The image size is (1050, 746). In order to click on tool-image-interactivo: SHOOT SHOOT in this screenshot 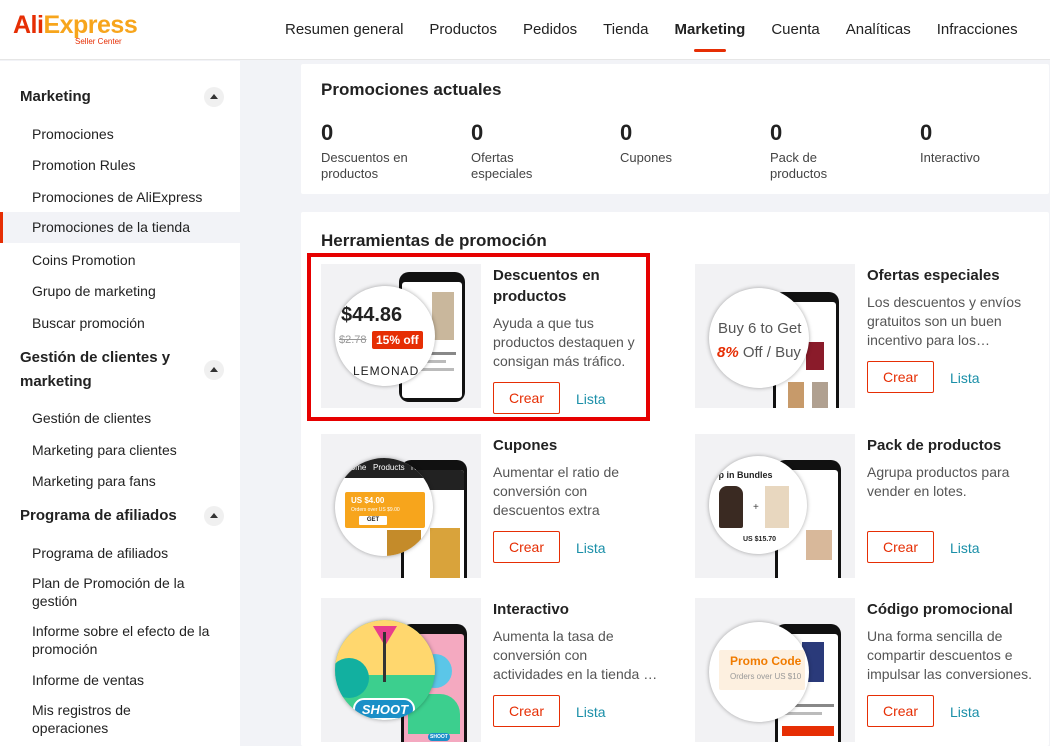, I will do `click(401, 670)`.